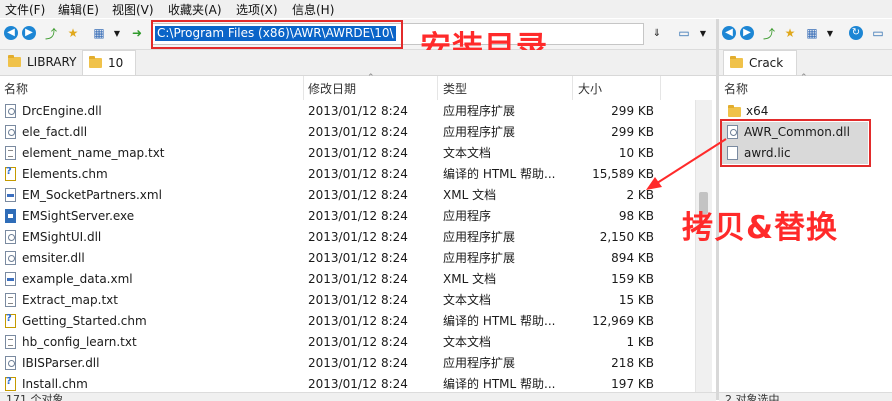 The width and height of the screenshot is (892, 401). What do you see at coordinates (62, 111) in the screenshot?
I see `file-name: DrcEngine.dll` at bounding box center [62, 111].